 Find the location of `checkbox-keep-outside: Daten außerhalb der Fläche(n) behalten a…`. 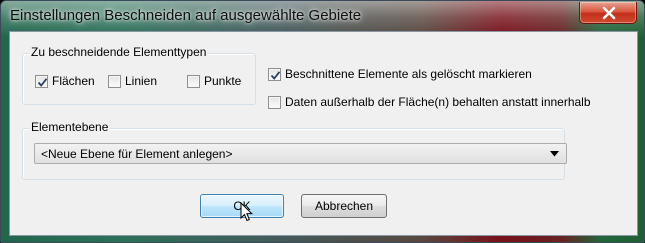

checkbox-keep-outside: Daten außerhalb der Fläche(n) behalten a… is located at coordinates (429, 102).